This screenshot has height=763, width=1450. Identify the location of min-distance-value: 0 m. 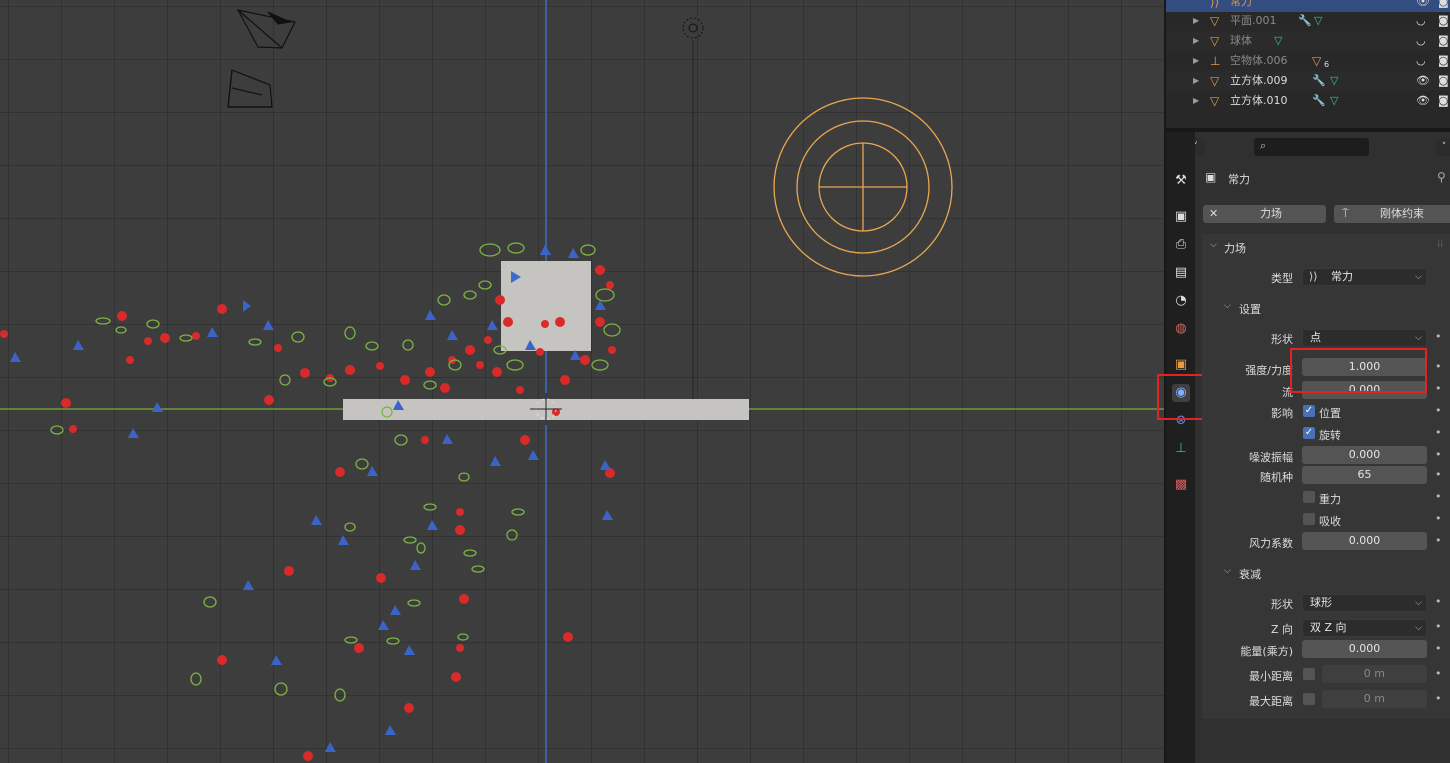
(1374, 673).